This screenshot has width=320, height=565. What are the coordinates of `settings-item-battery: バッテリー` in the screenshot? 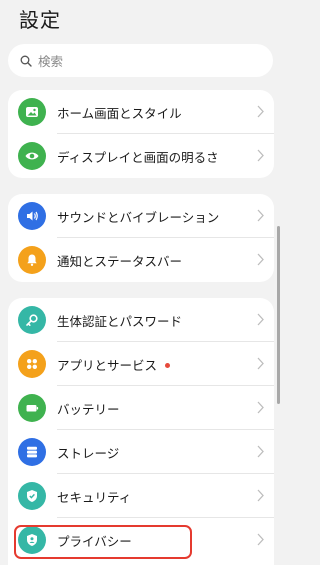 It's located at (141, 408).